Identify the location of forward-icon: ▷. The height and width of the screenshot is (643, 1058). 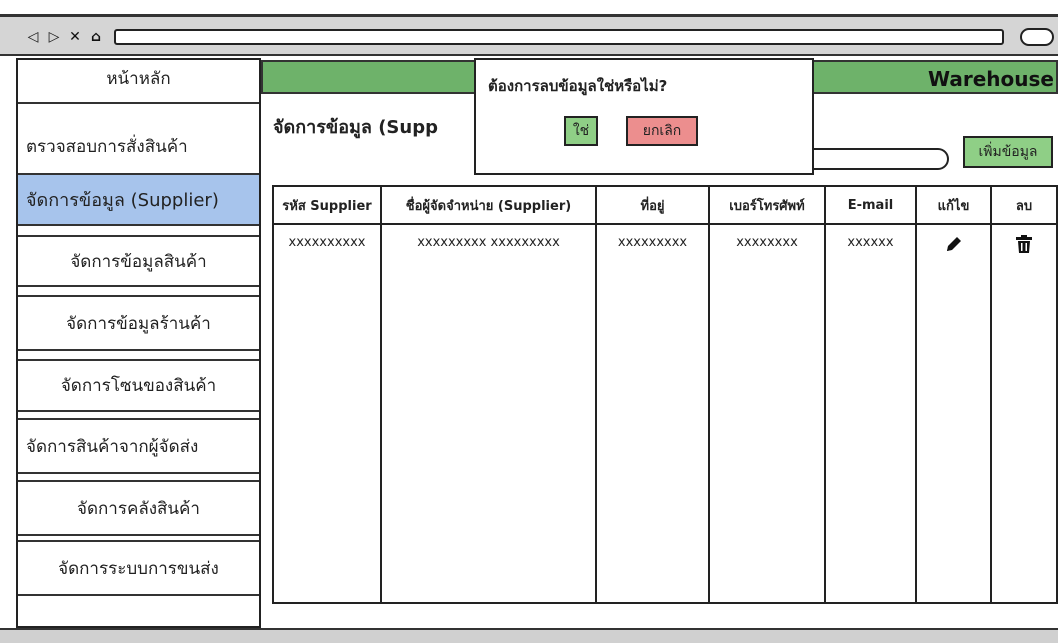
(54, 37).